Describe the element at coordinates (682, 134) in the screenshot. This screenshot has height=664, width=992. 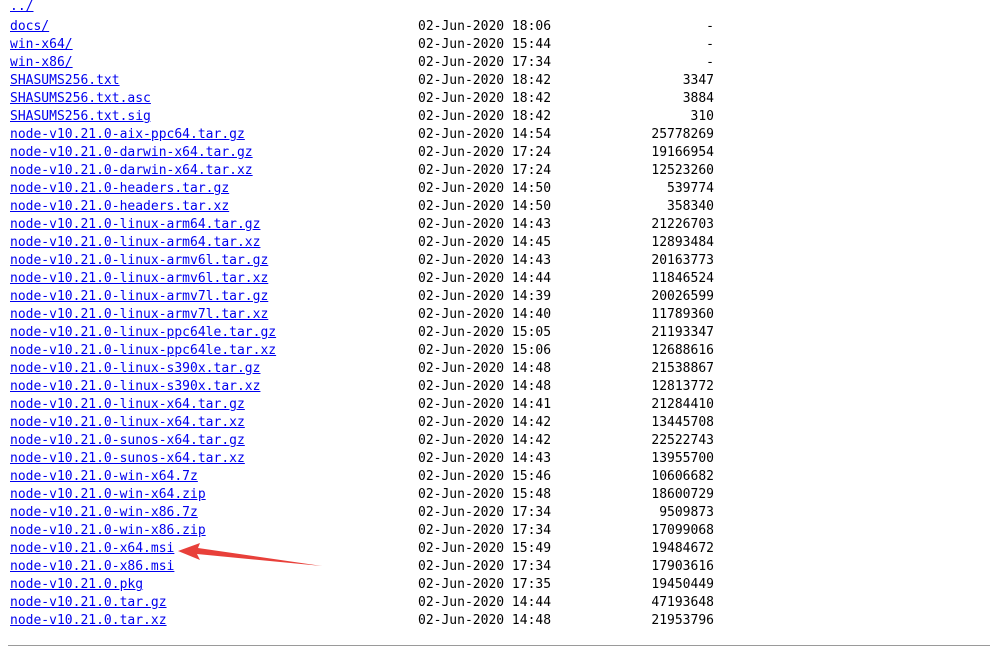
I see `file-size: 25778269` at that location.